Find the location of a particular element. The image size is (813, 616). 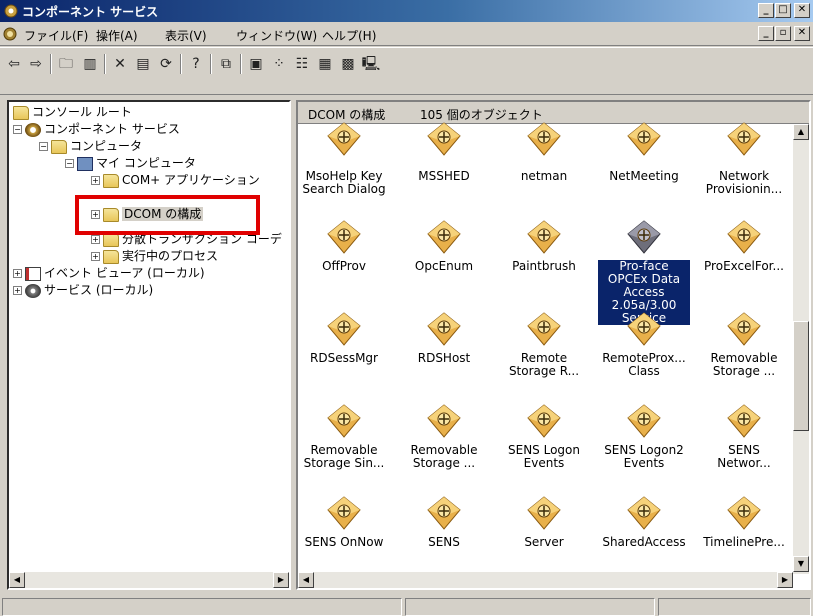

tree-item-label: サービス (ローカル) is located at coordinates (99, 290).